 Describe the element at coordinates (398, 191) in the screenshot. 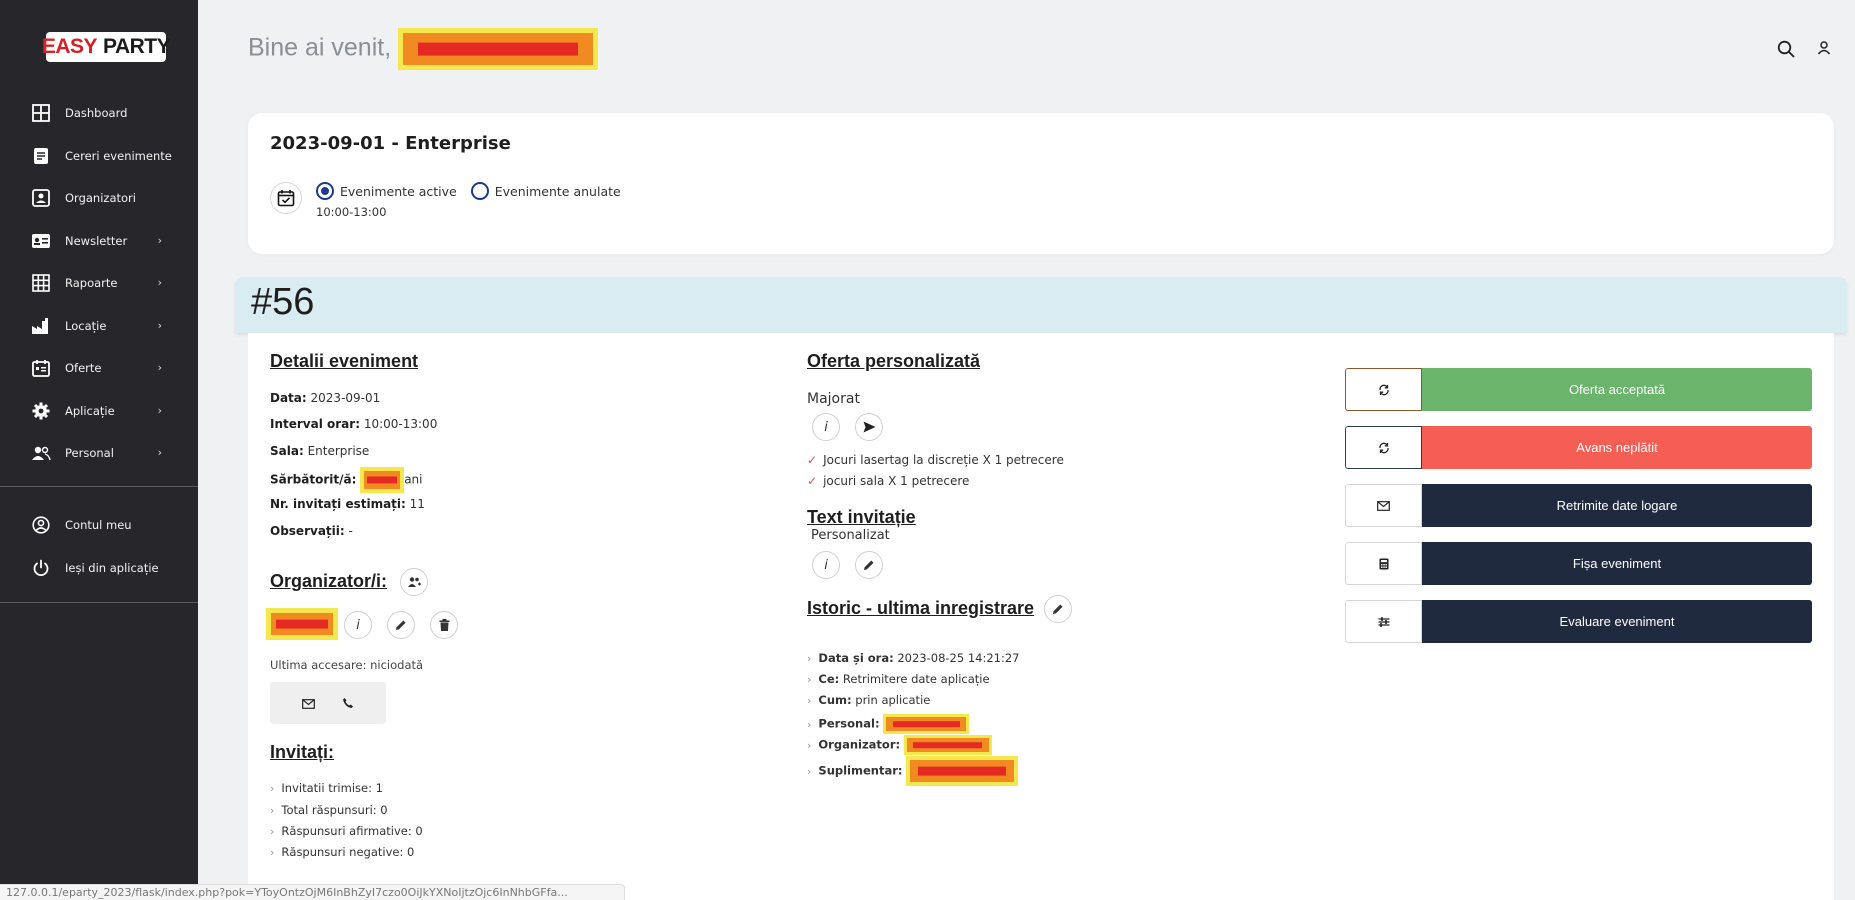

I see `radio-active-label: Evenimente active` at that location.